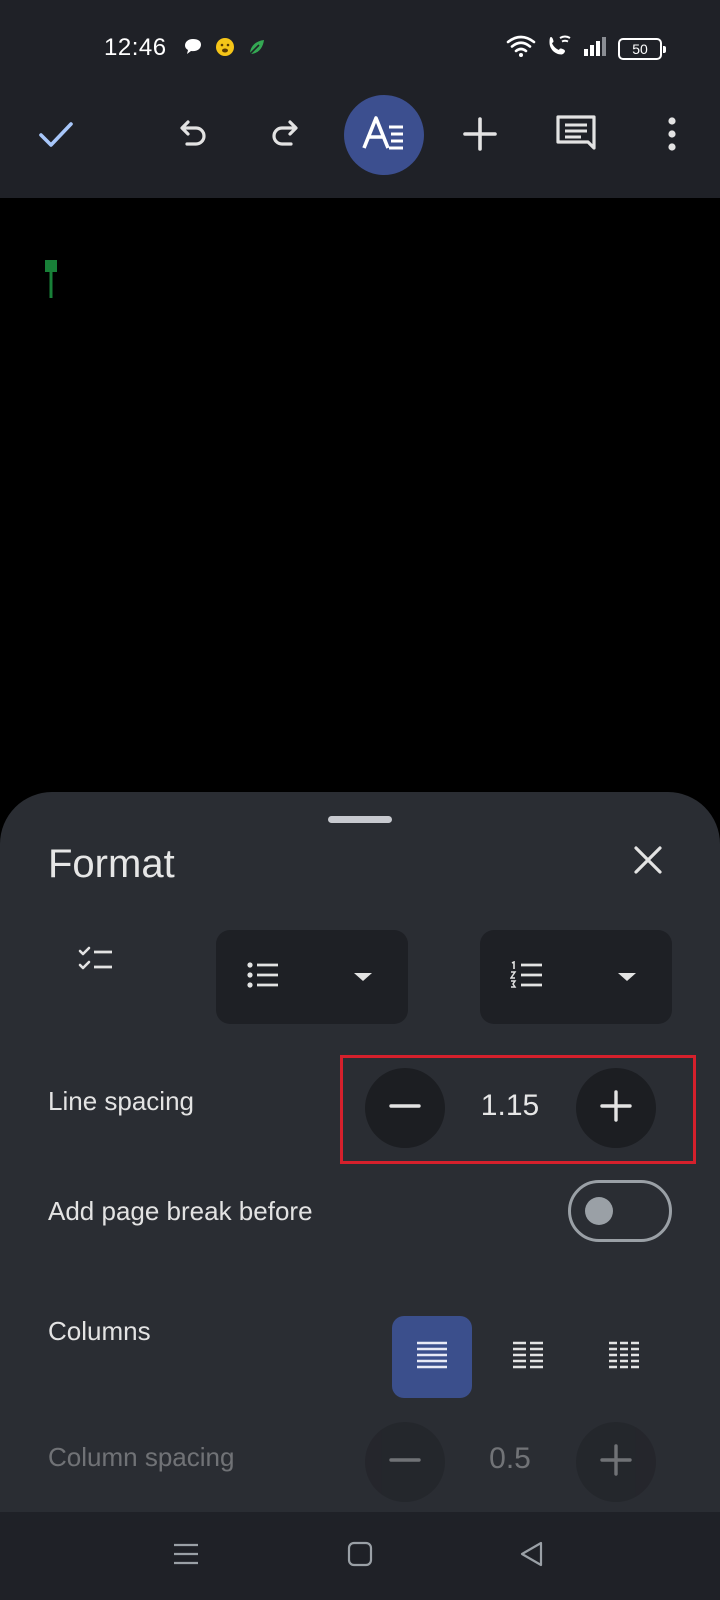 This screenshot has width=720, height=1600. I want to click on status-time: 12:46, so click(135, 47).